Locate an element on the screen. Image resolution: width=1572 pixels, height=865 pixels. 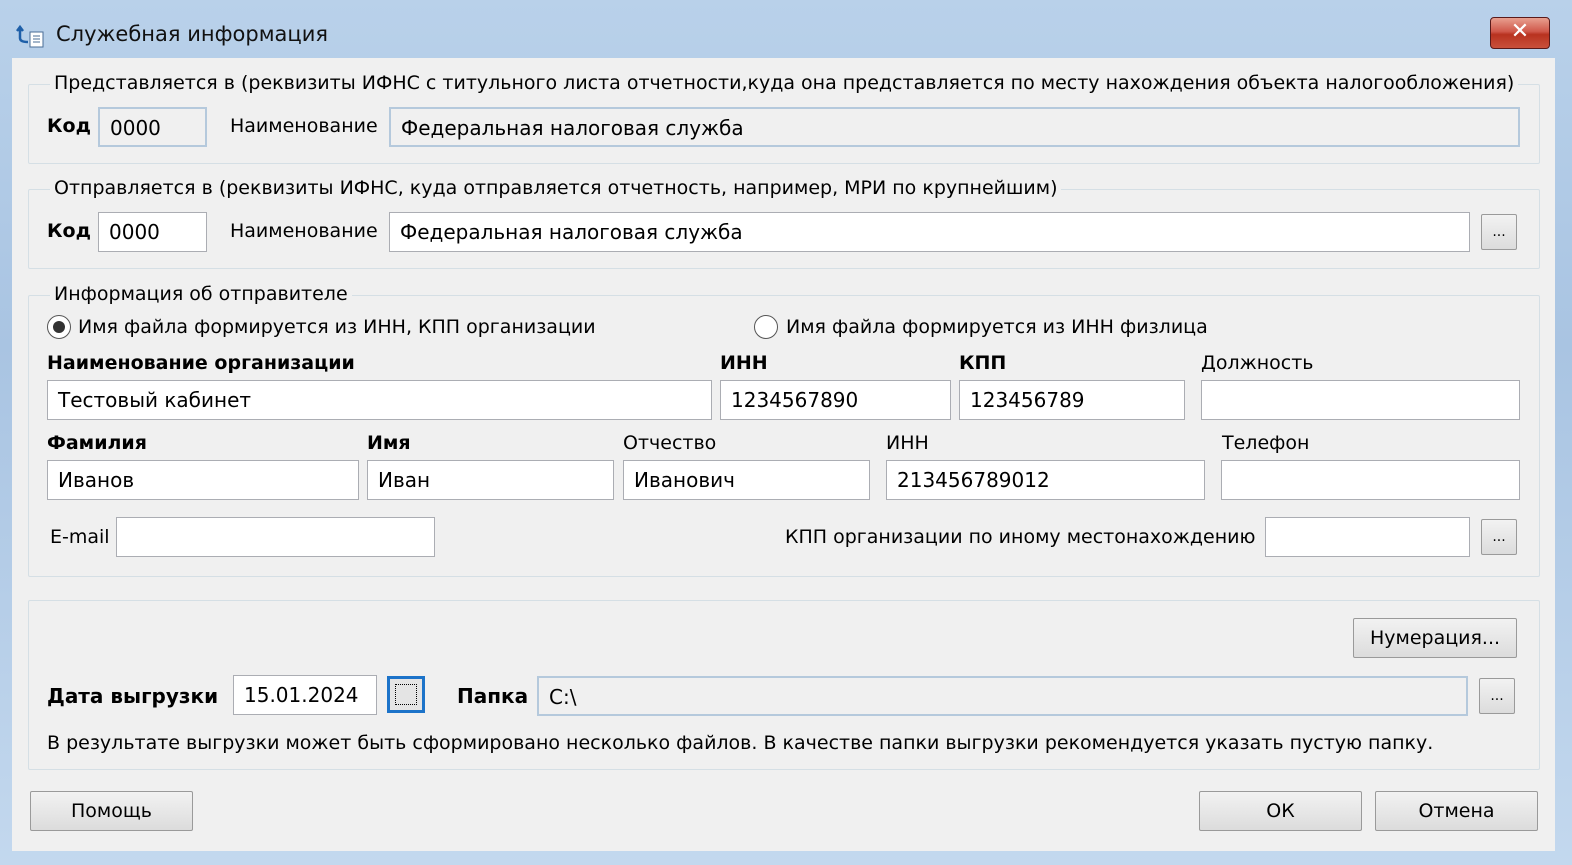
email-label: E-mail is located at coordinates (80, 537).